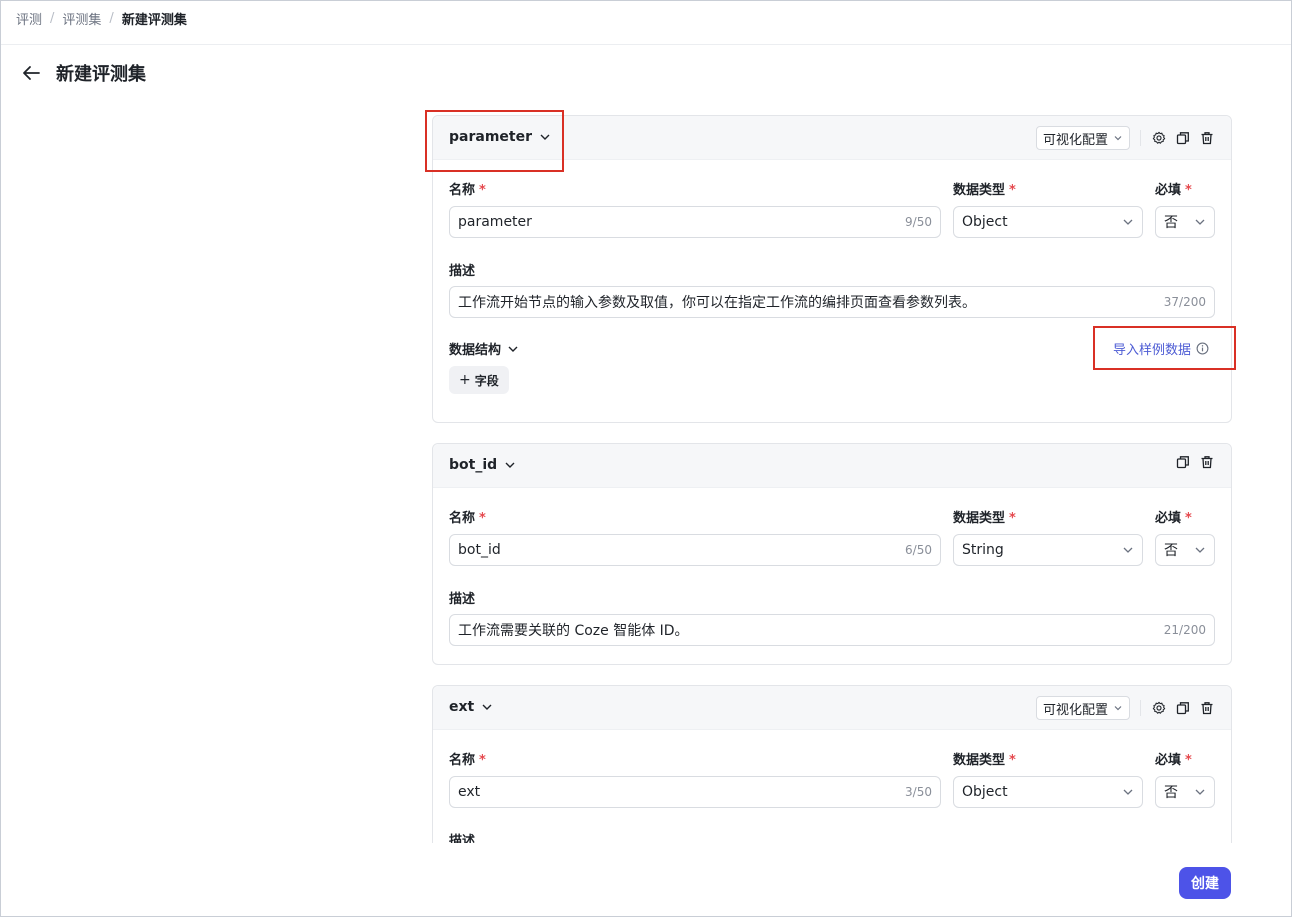  I want to click on import-sample-data-label: 导入样例数据, so click(1152, 350).